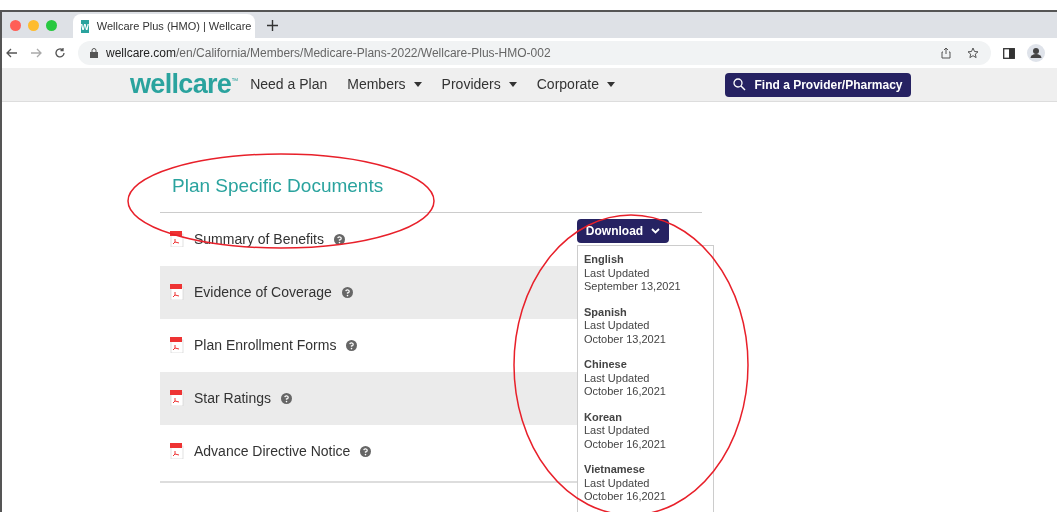  I want to click on nav-link: Corporate, so click(575, 84).